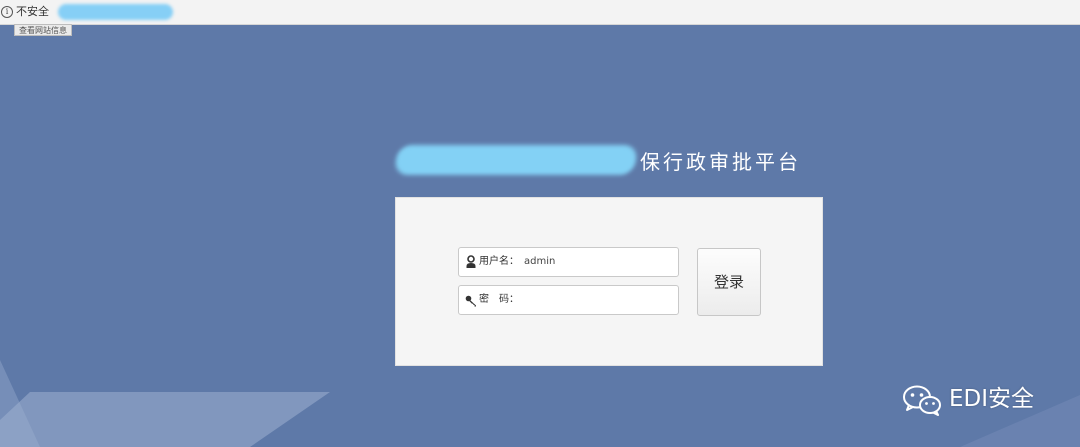 Image resolution: width=1080 pixels, height=447 pixels. I want to click on title-redacted, so click(516, 160).